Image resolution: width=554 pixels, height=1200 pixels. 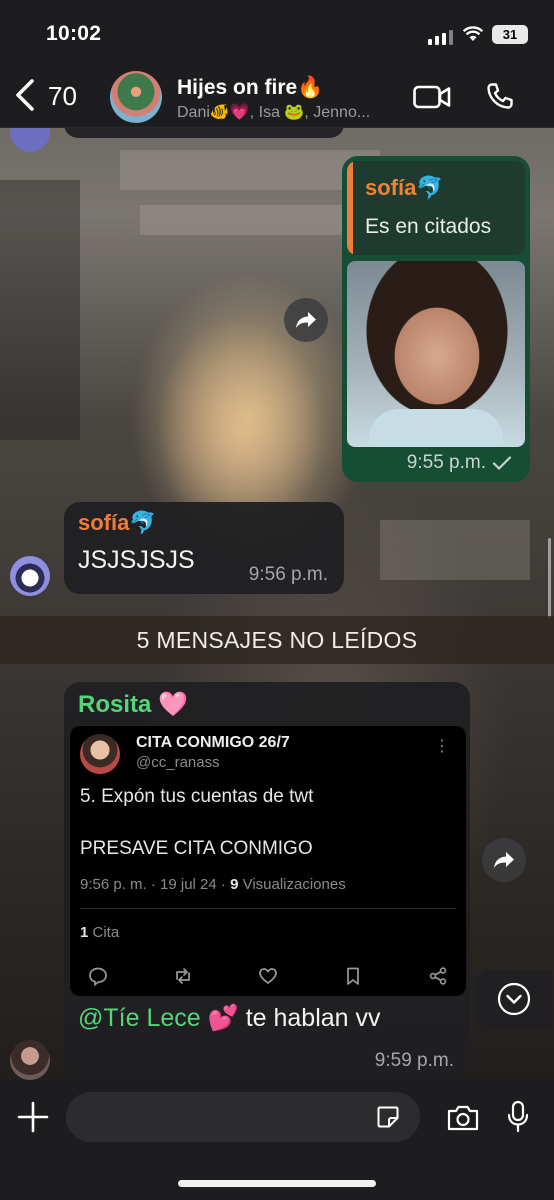 I want to click on outgoing-message-bubble: sofía🐬 Es en citados 9:55 p.m., so click(x=436, y=319).